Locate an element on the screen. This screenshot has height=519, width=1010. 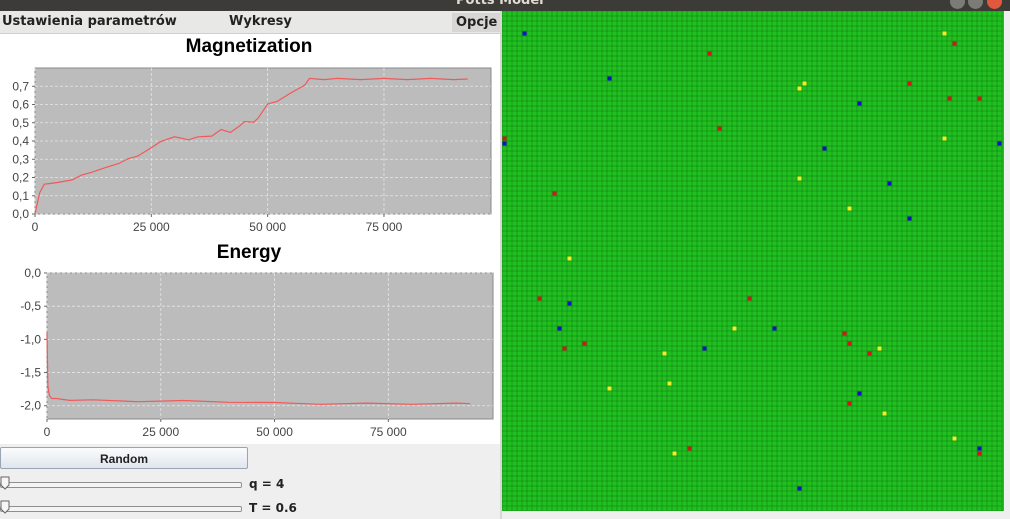
minimize-icon is located at coordinates (957, 4).